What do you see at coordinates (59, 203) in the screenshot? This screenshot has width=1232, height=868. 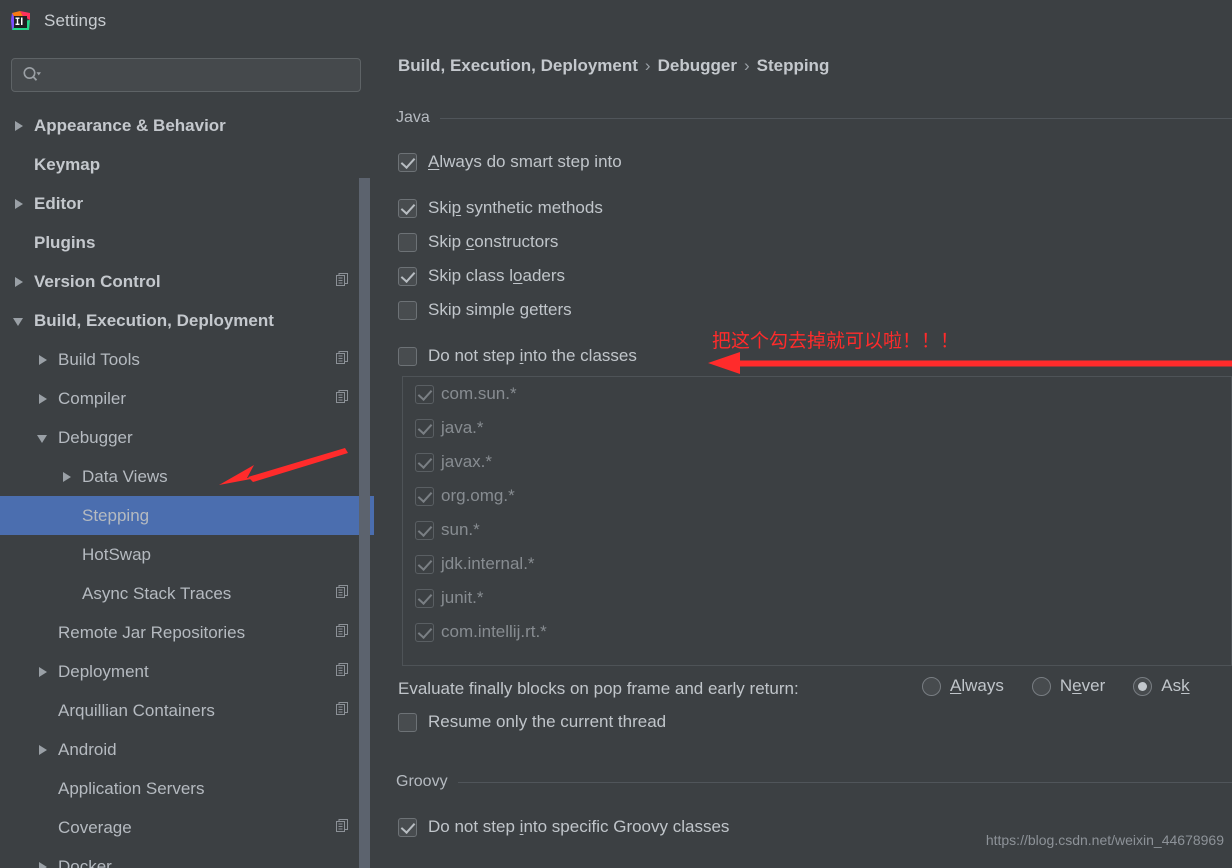 I see `sidebar-item-label: Editor` at bounding box center [59, 203].